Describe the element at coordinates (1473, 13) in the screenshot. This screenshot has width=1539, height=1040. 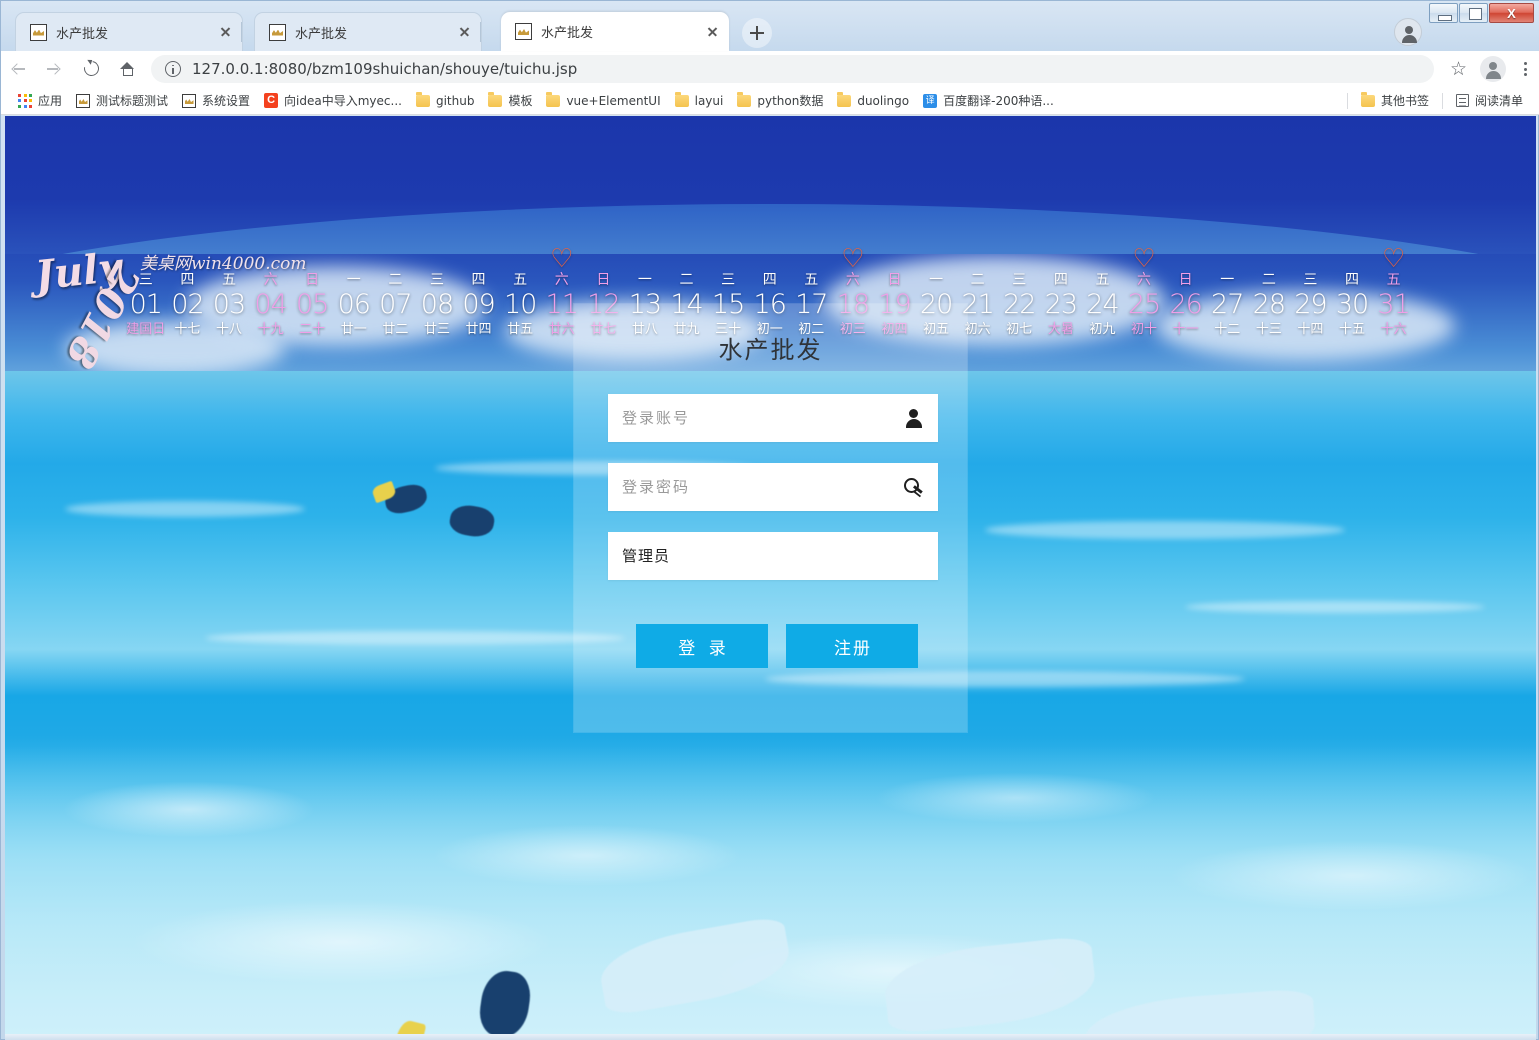
I see `maximize-button` at that location.